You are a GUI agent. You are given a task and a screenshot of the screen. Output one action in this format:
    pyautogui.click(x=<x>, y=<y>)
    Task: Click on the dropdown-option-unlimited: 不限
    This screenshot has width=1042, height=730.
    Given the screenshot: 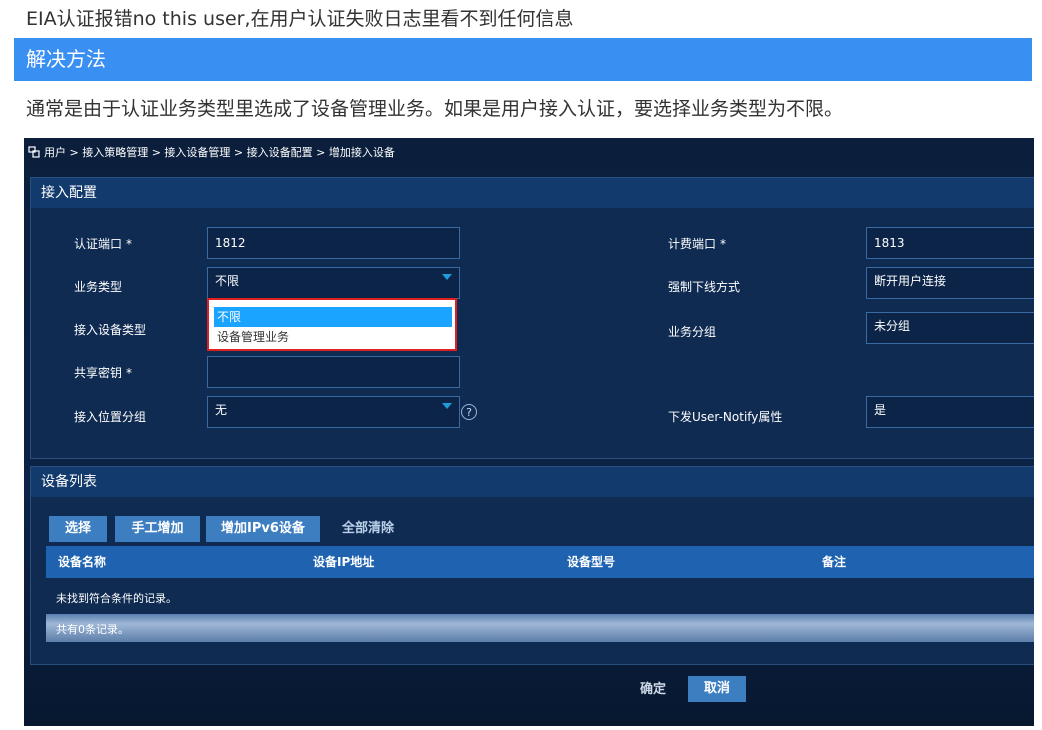 What is the action you would take?
    pyautogui.click(x=333, y=317)
    